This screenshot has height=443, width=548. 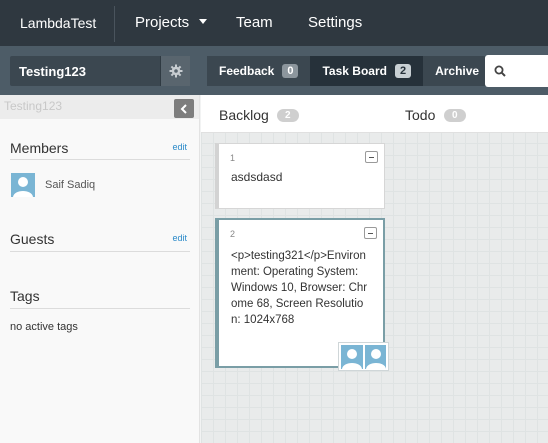 What do you see at coordinates (257, 177) in the screenshot?
I see `task-text: asdsdasd` at bounding box center [257, 177].